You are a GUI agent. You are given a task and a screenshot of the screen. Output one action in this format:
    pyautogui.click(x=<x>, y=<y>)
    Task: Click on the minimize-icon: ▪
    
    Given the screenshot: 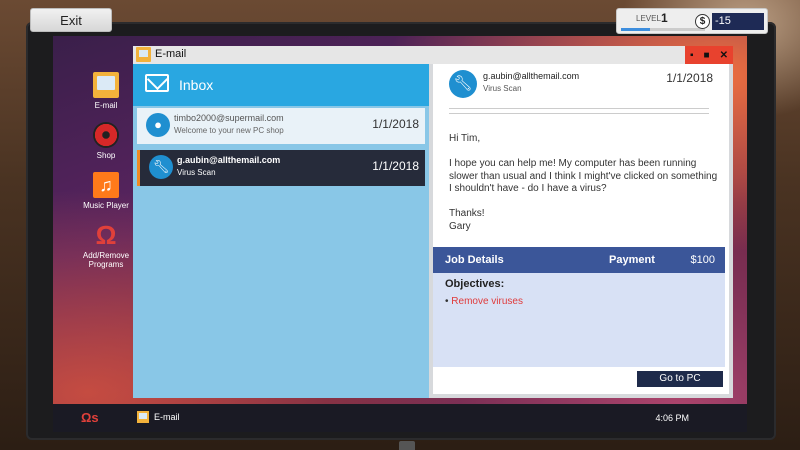 What is the action you would take?
    pyautogui.click(x=692, y=55)
    